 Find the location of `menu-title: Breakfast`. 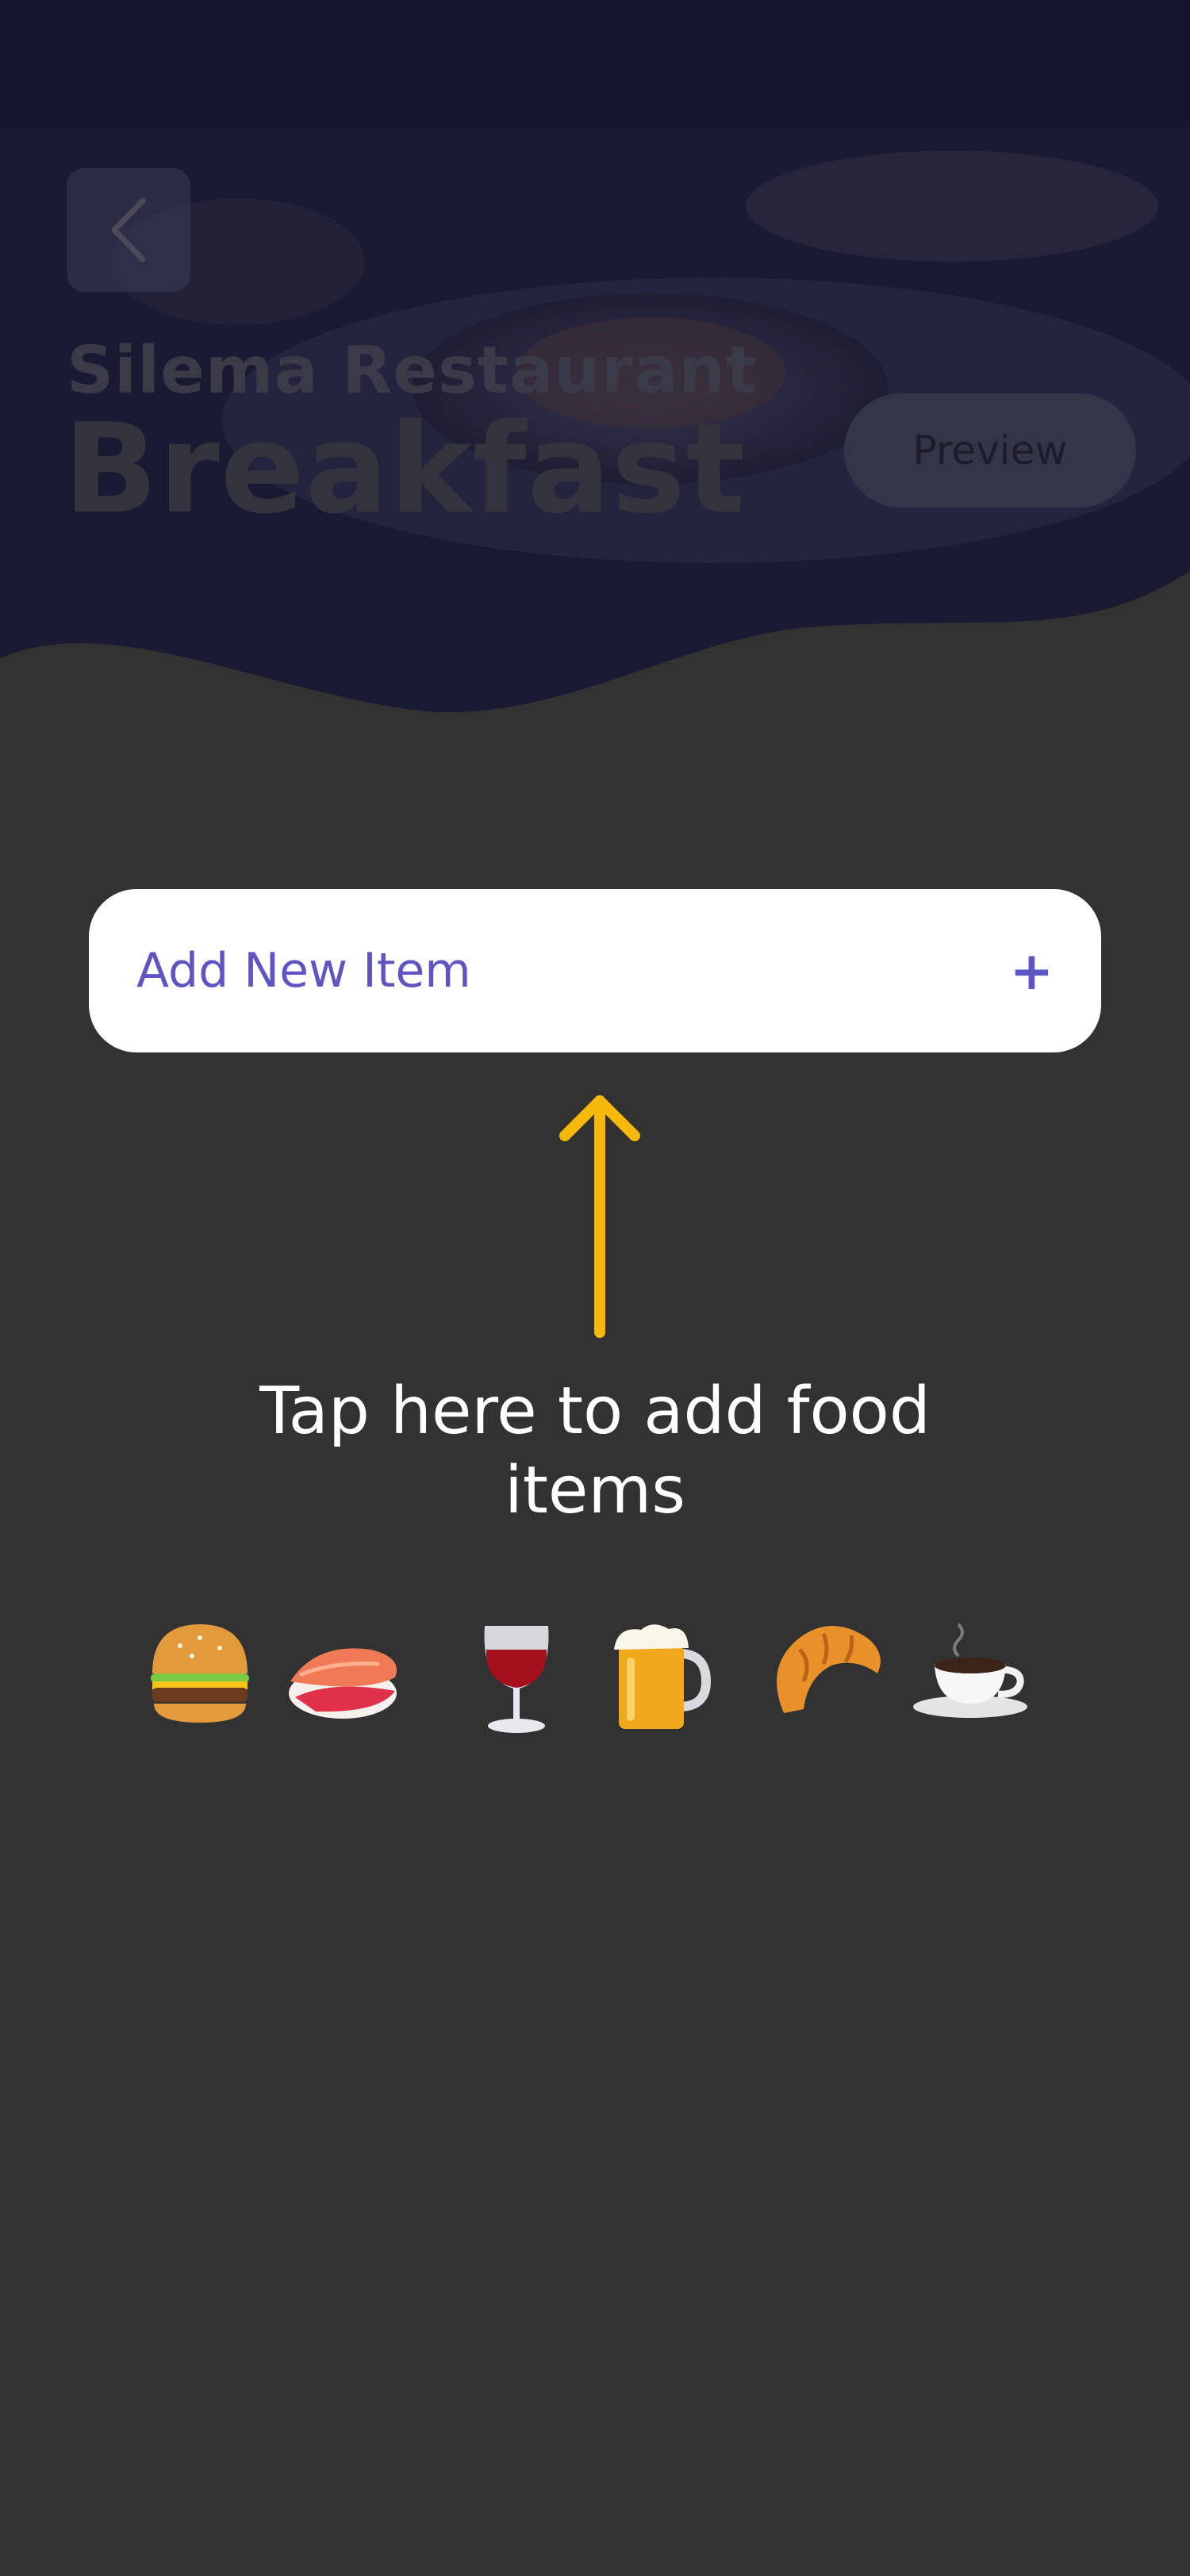

menu-title: Breakfast is located at coordinates (405, 469).